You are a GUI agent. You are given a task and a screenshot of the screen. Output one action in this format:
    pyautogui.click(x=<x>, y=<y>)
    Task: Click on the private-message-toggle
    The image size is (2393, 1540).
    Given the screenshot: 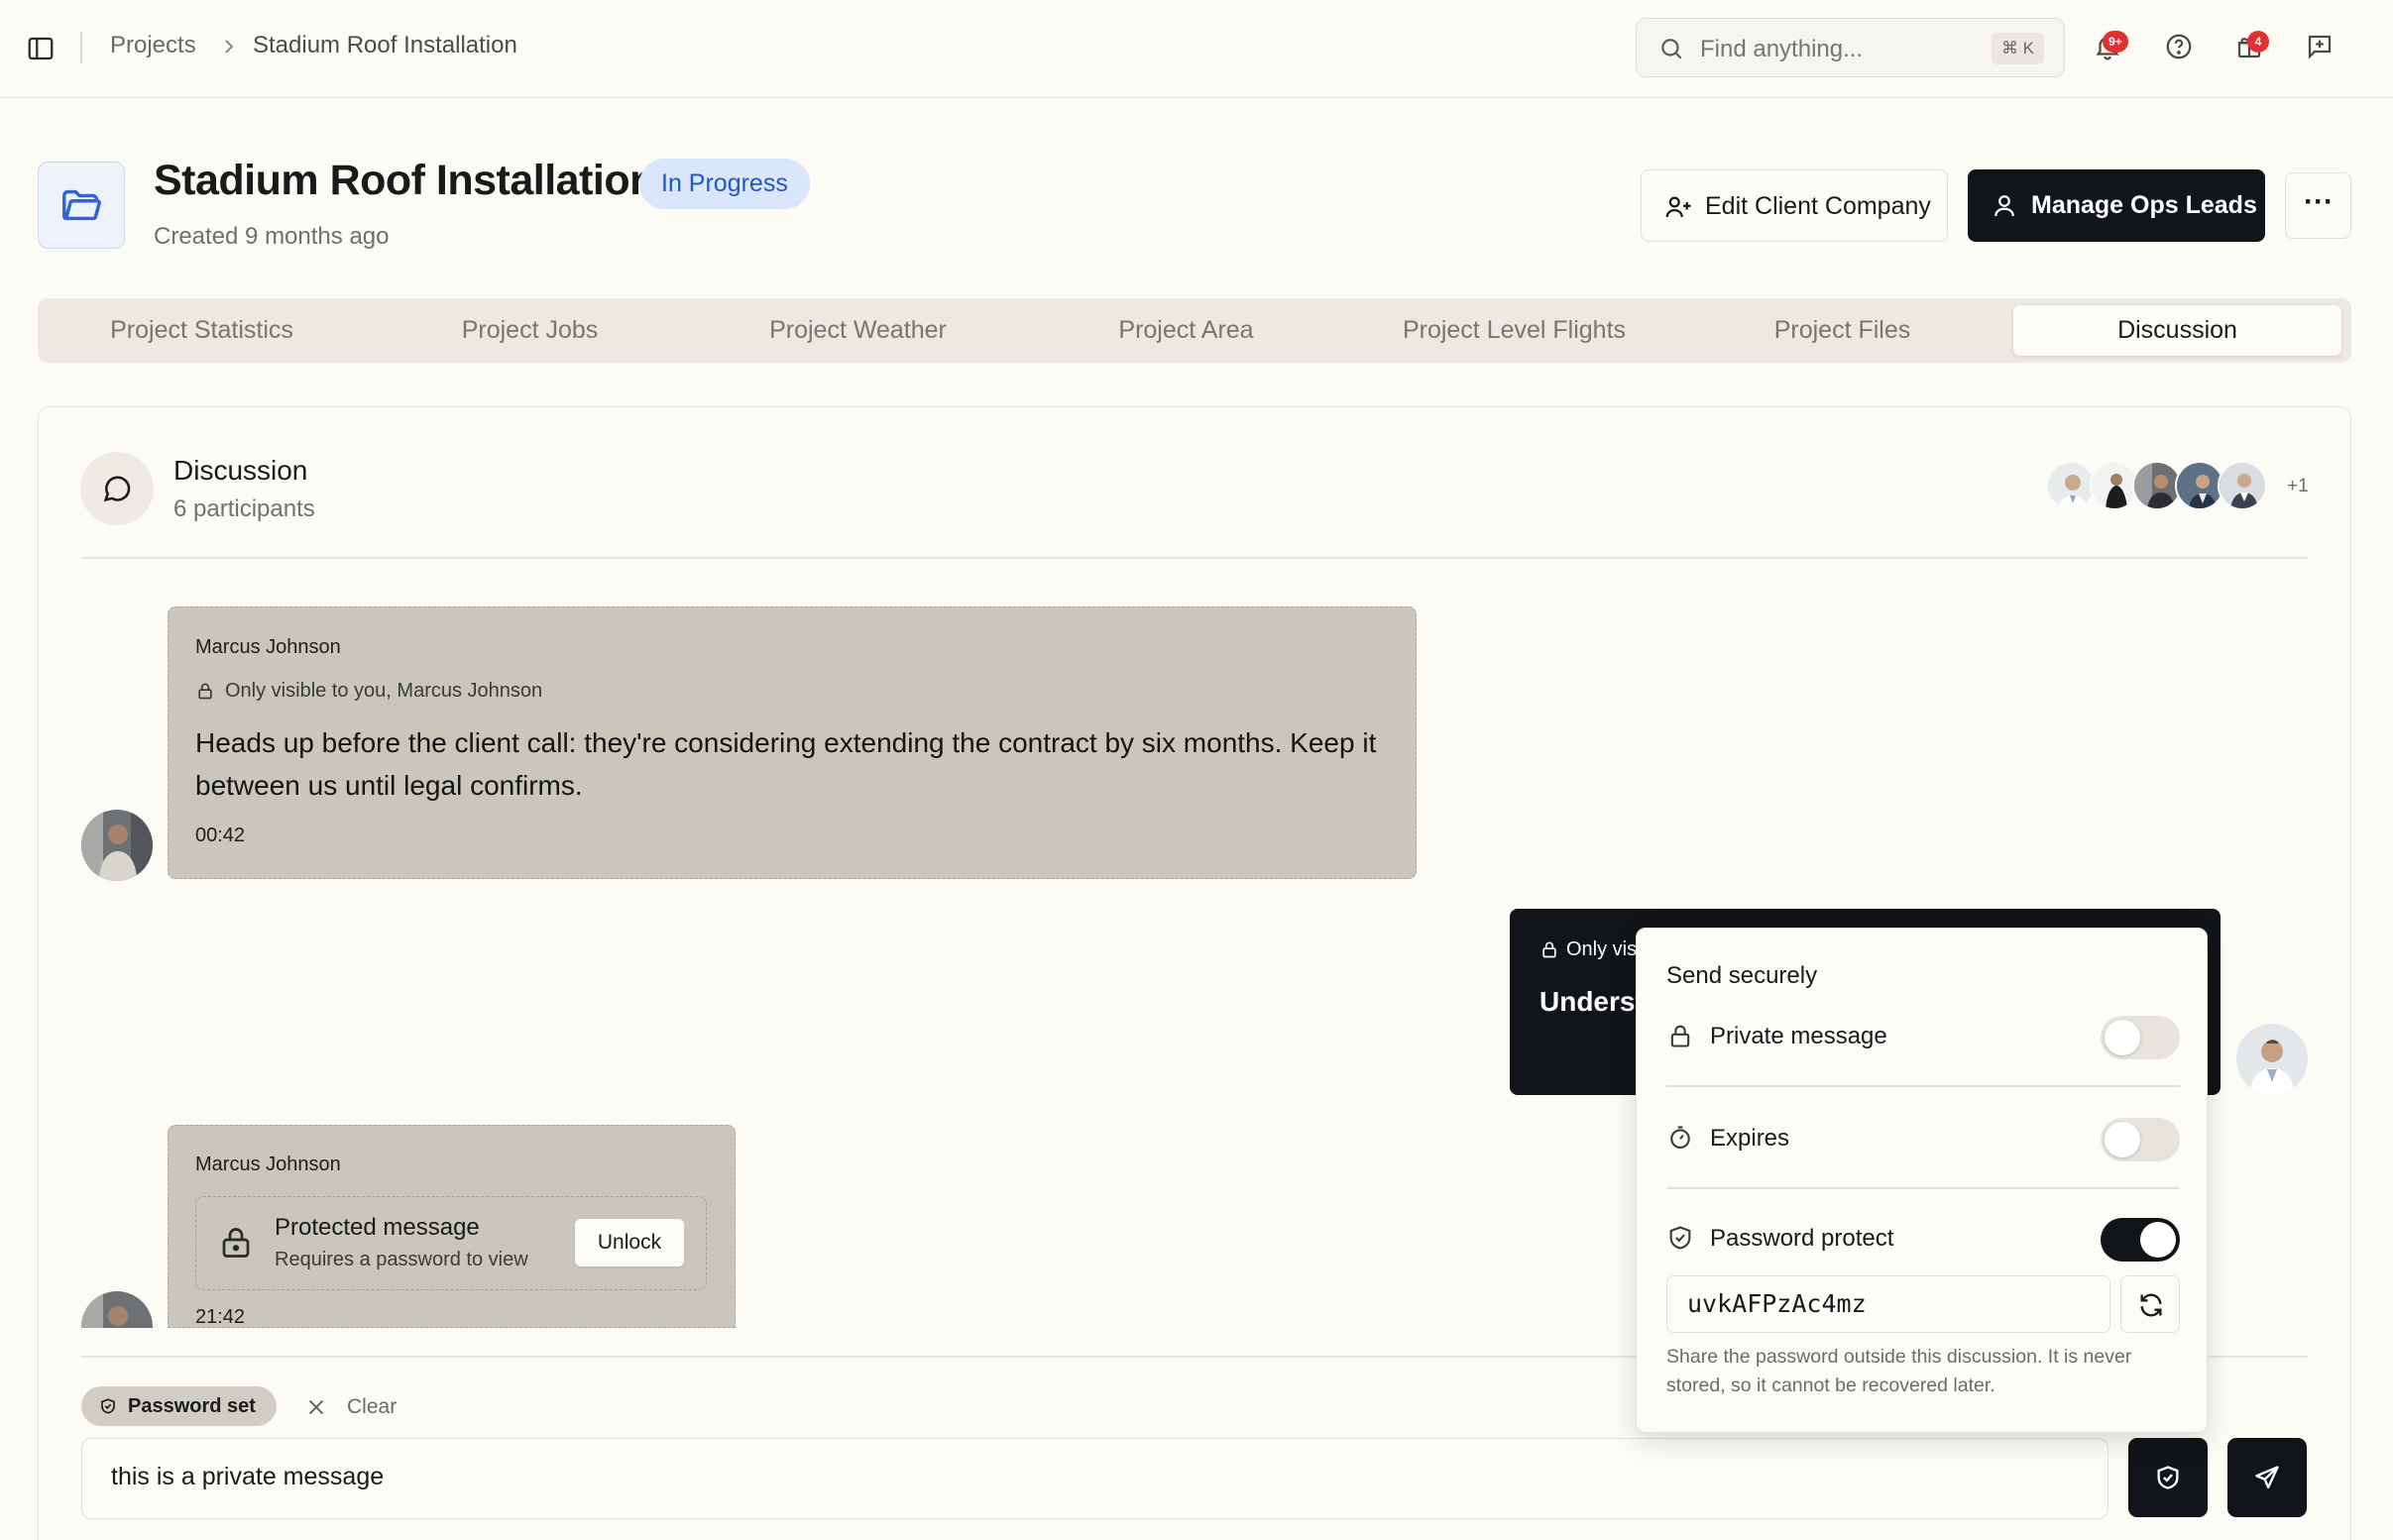 What is the action you would take?
    pyautogui.click(x=2141, y=1037)
    